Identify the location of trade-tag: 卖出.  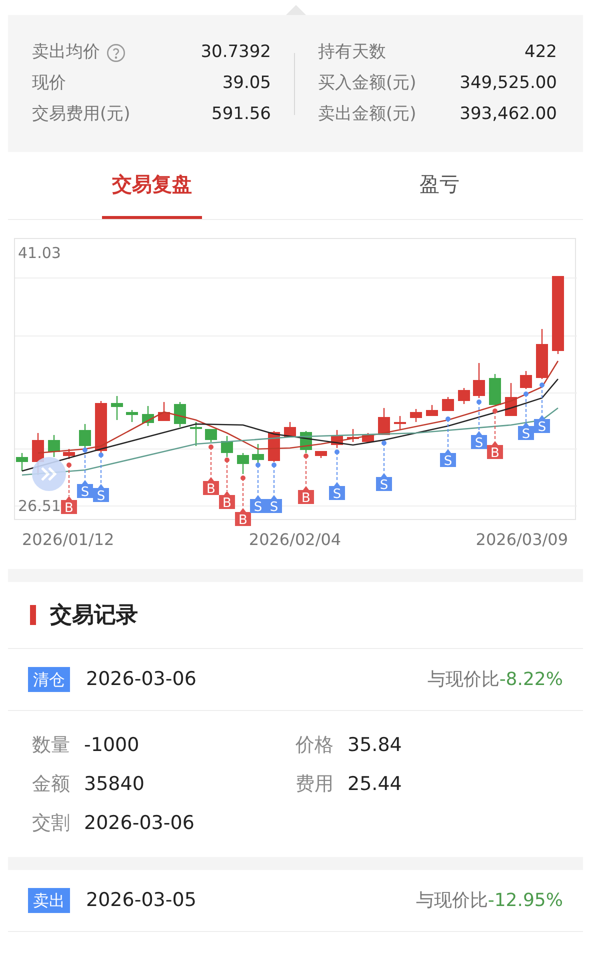
(49, 900).